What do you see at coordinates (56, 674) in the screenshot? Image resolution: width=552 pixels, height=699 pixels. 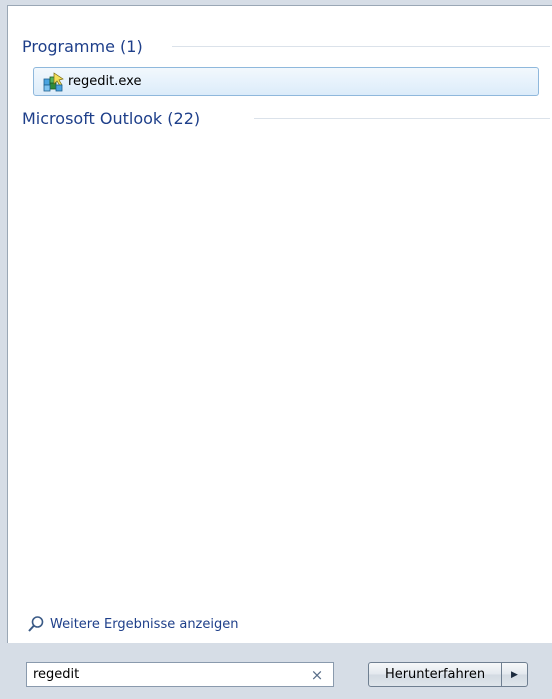 I see `search-input-value: regedit` at bounding box center [56, 674].